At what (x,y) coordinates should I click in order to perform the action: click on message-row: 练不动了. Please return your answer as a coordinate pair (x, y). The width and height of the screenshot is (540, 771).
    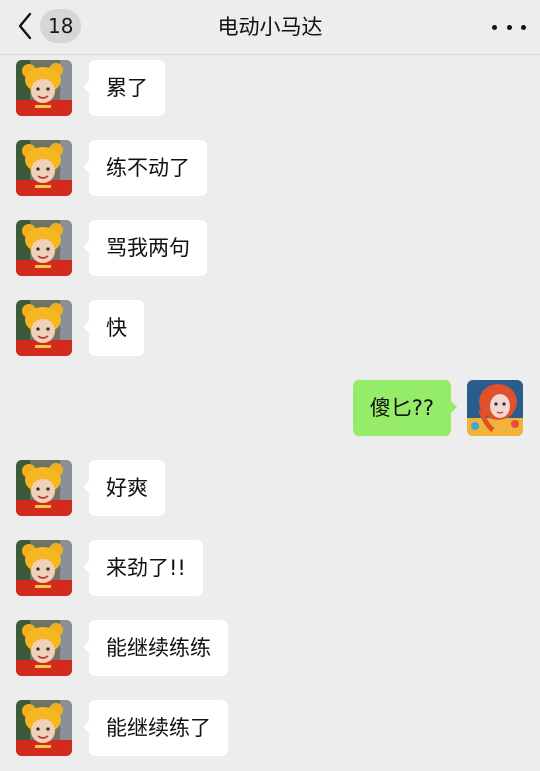
    Looking at the image, I should click on (270, 169).